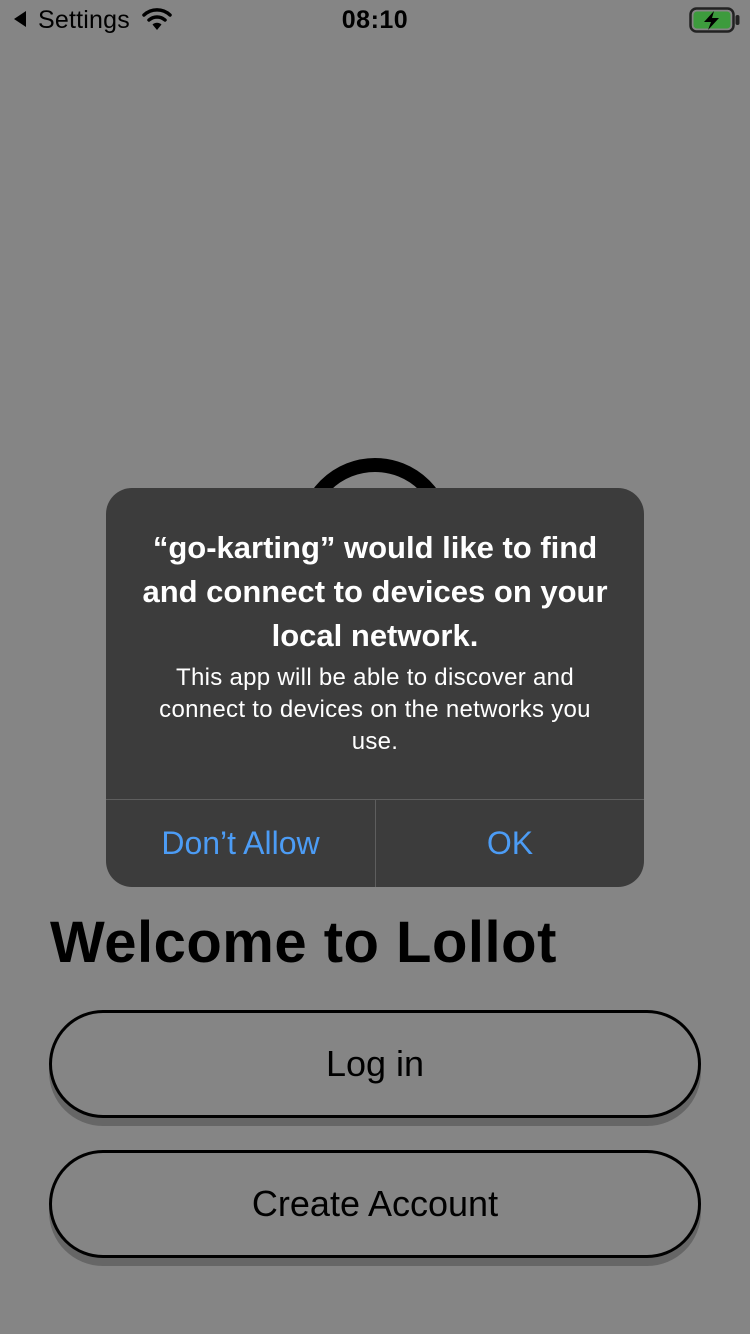 This screenshot has width=750, height=1334. What do you see at coordinates (20, 19) in the screenshot?
I see `back-arrow-icon` at bounding box center [20, 19].